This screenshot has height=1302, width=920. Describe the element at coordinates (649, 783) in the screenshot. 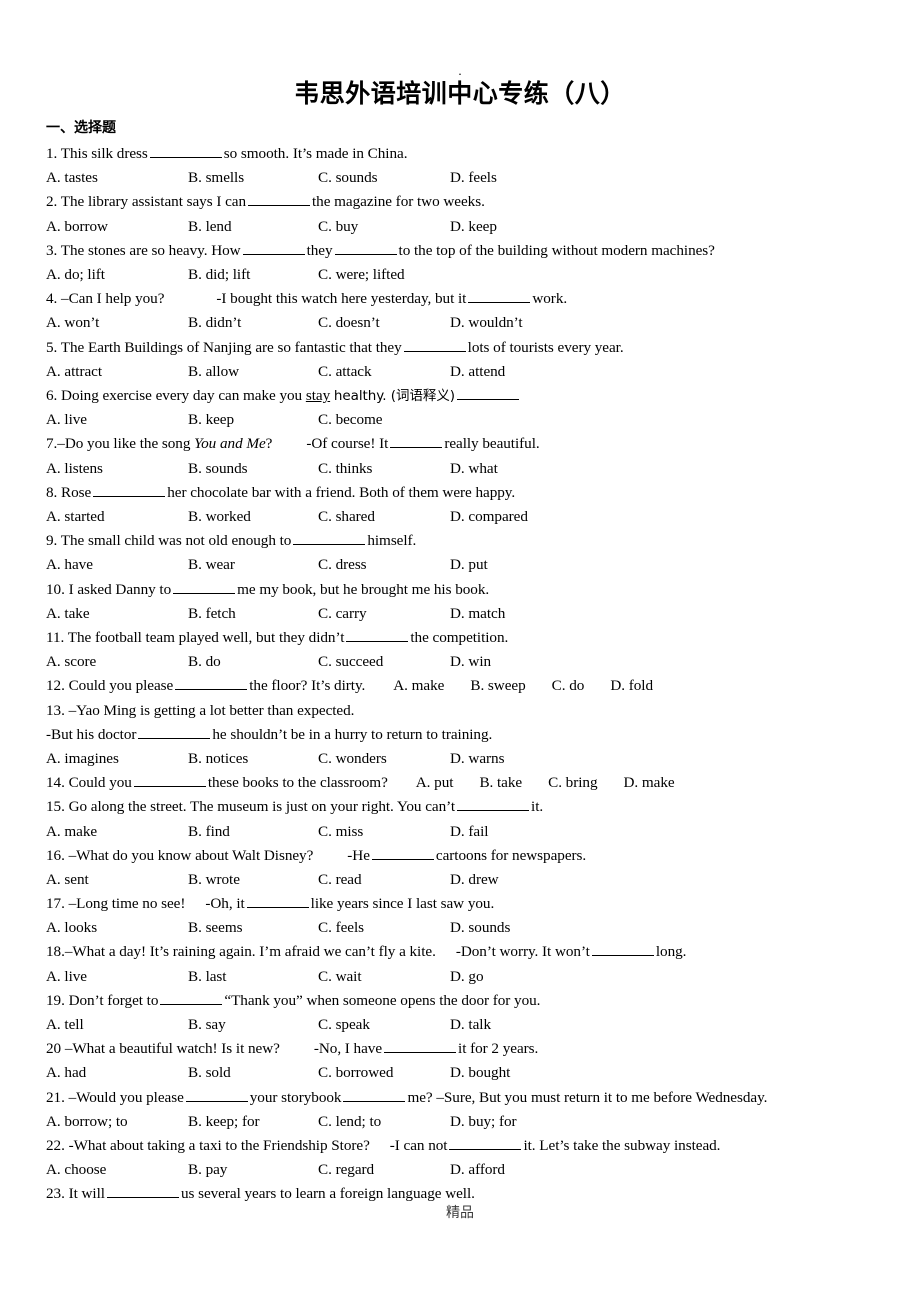

I see `option-d: D. make` at that location.